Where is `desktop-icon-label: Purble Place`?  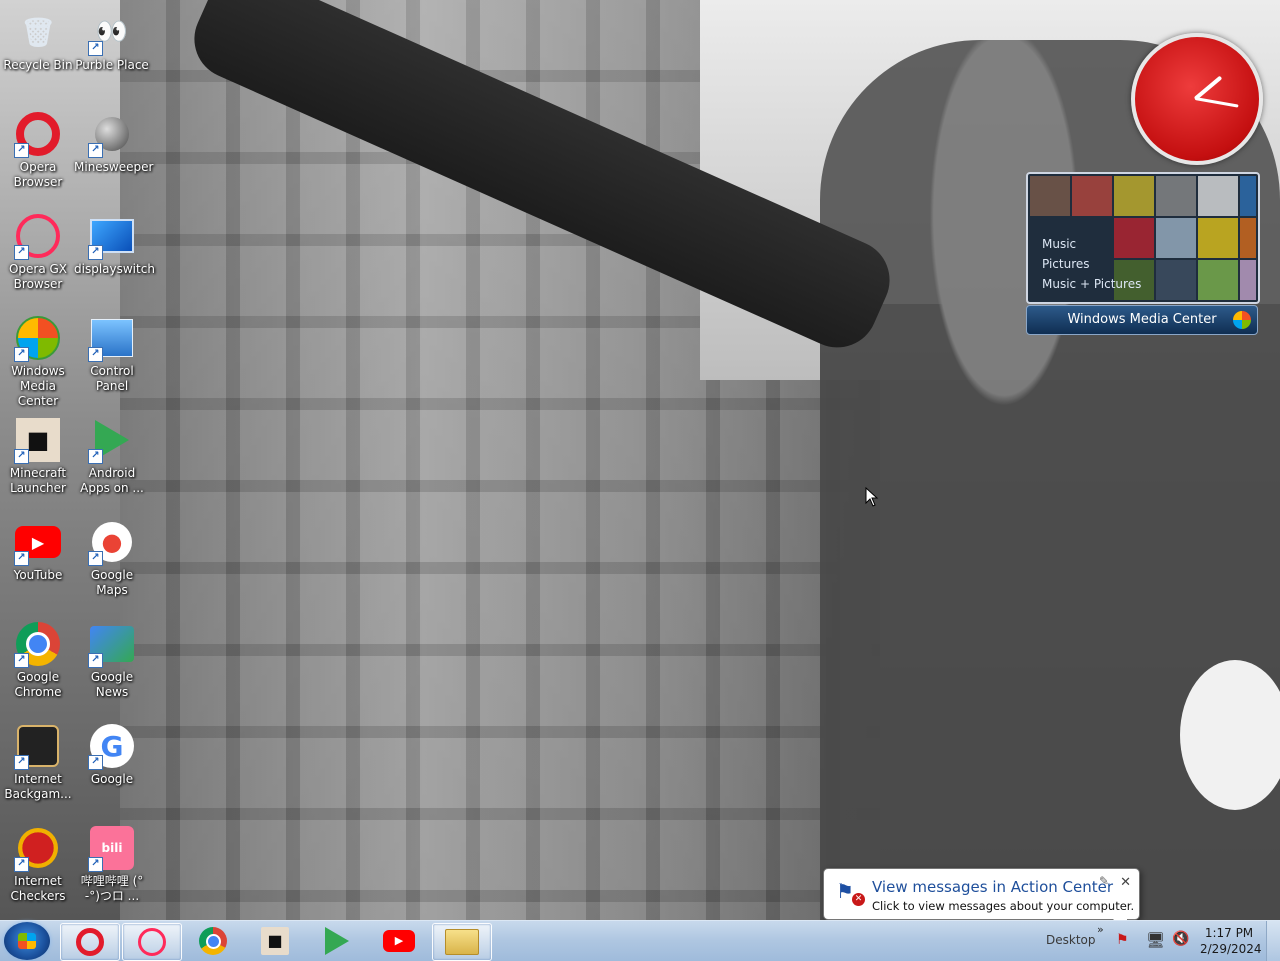
desktop-icon-label: Purble Place is located at coordinates (112, 65).